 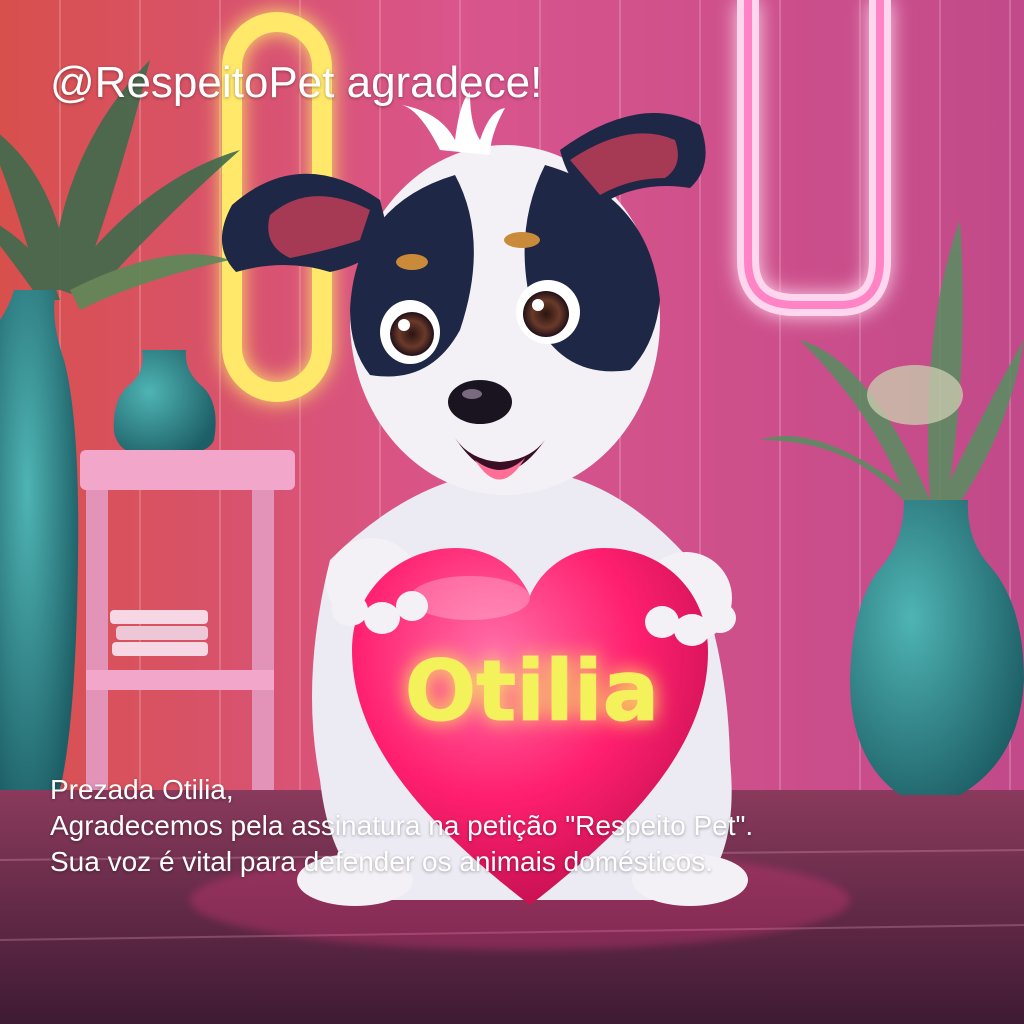 I want to click on greeting-line: Prezada Otilia,, so click(x=142, y=789).